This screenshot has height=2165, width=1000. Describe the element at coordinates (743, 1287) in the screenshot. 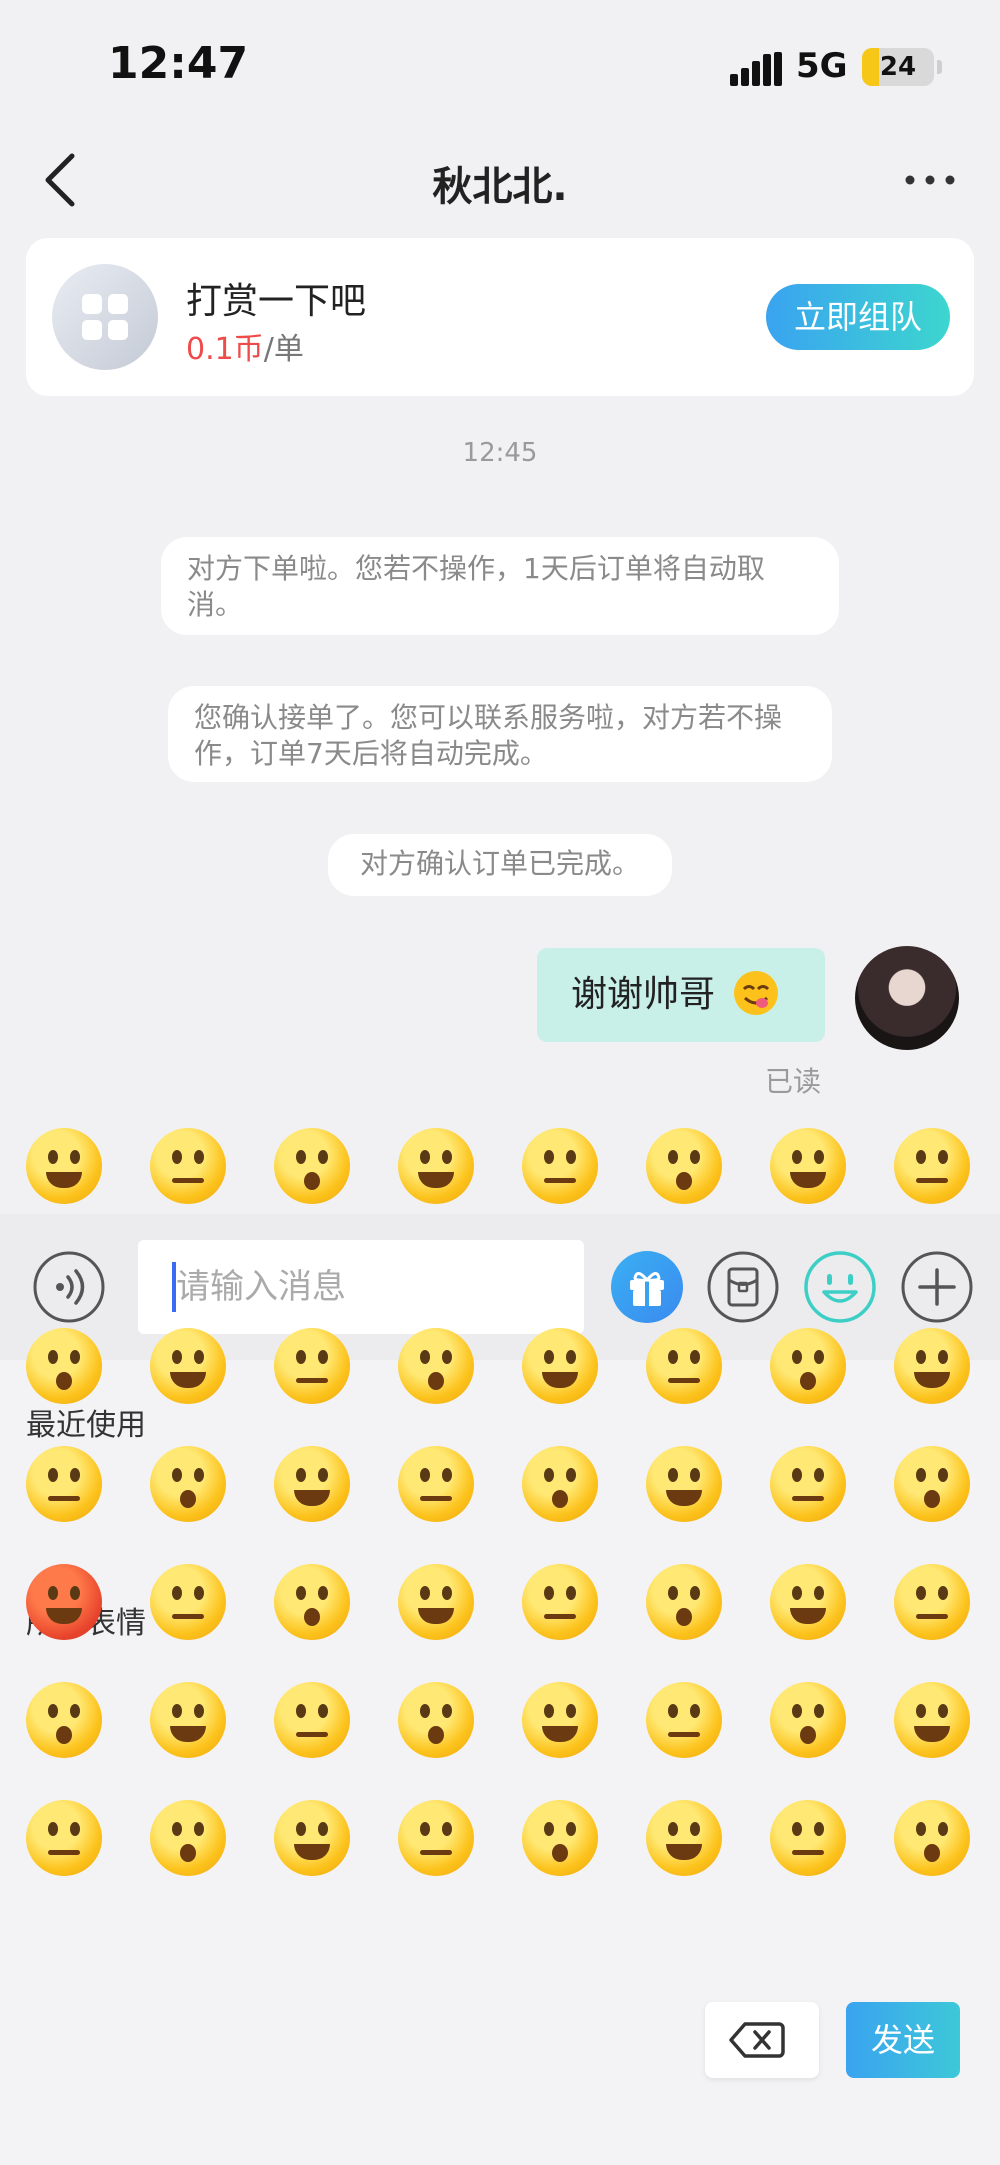

I see `red-packet-icon` at that location.